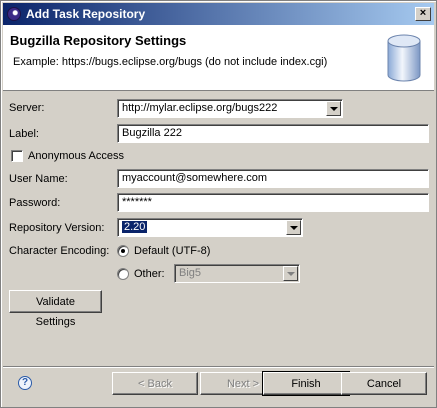  What do you see at coordinates (57, 228) in the screenshot?
I see `repository-version-label: Repository Version:` at bounding box center [57, 228].